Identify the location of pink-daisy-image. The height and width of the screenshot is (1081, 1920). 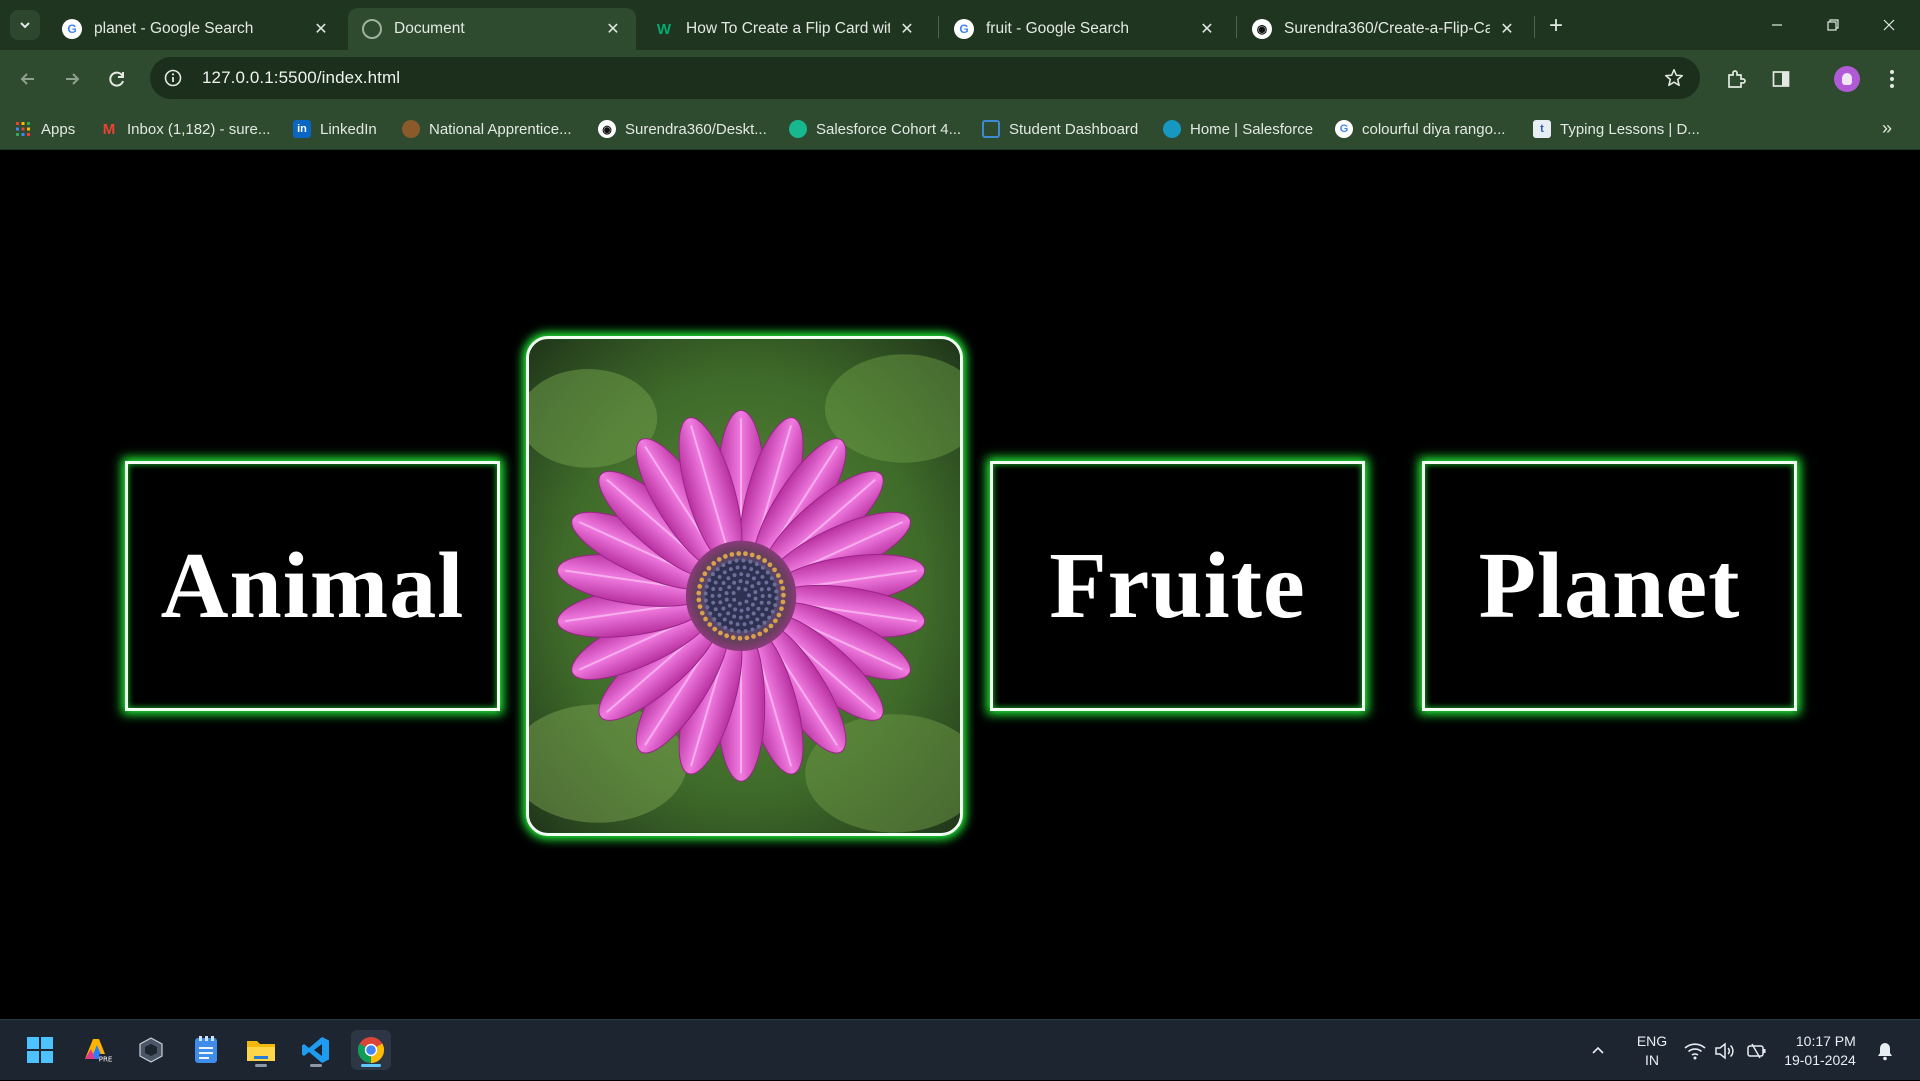
(744, 586).